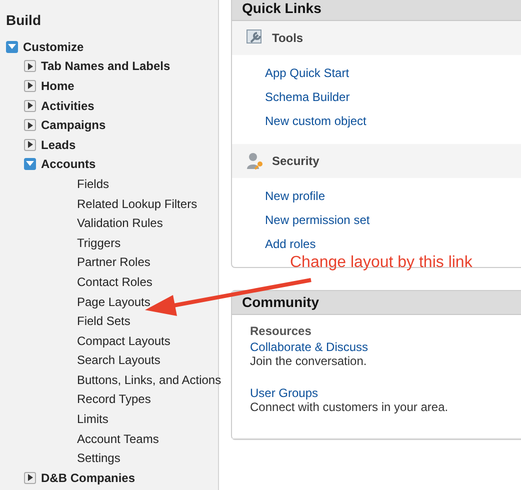 Image resolution: width=521 pixels, height=490 pixels. I want to click on tree-item: Tab Names and Labels, so click(105, 66).